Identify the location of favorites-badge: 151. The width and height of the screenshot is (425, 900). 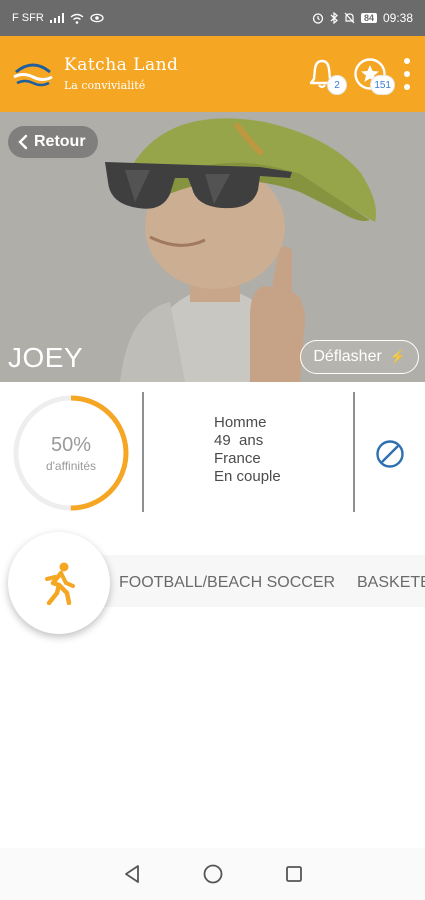
(382, 85).